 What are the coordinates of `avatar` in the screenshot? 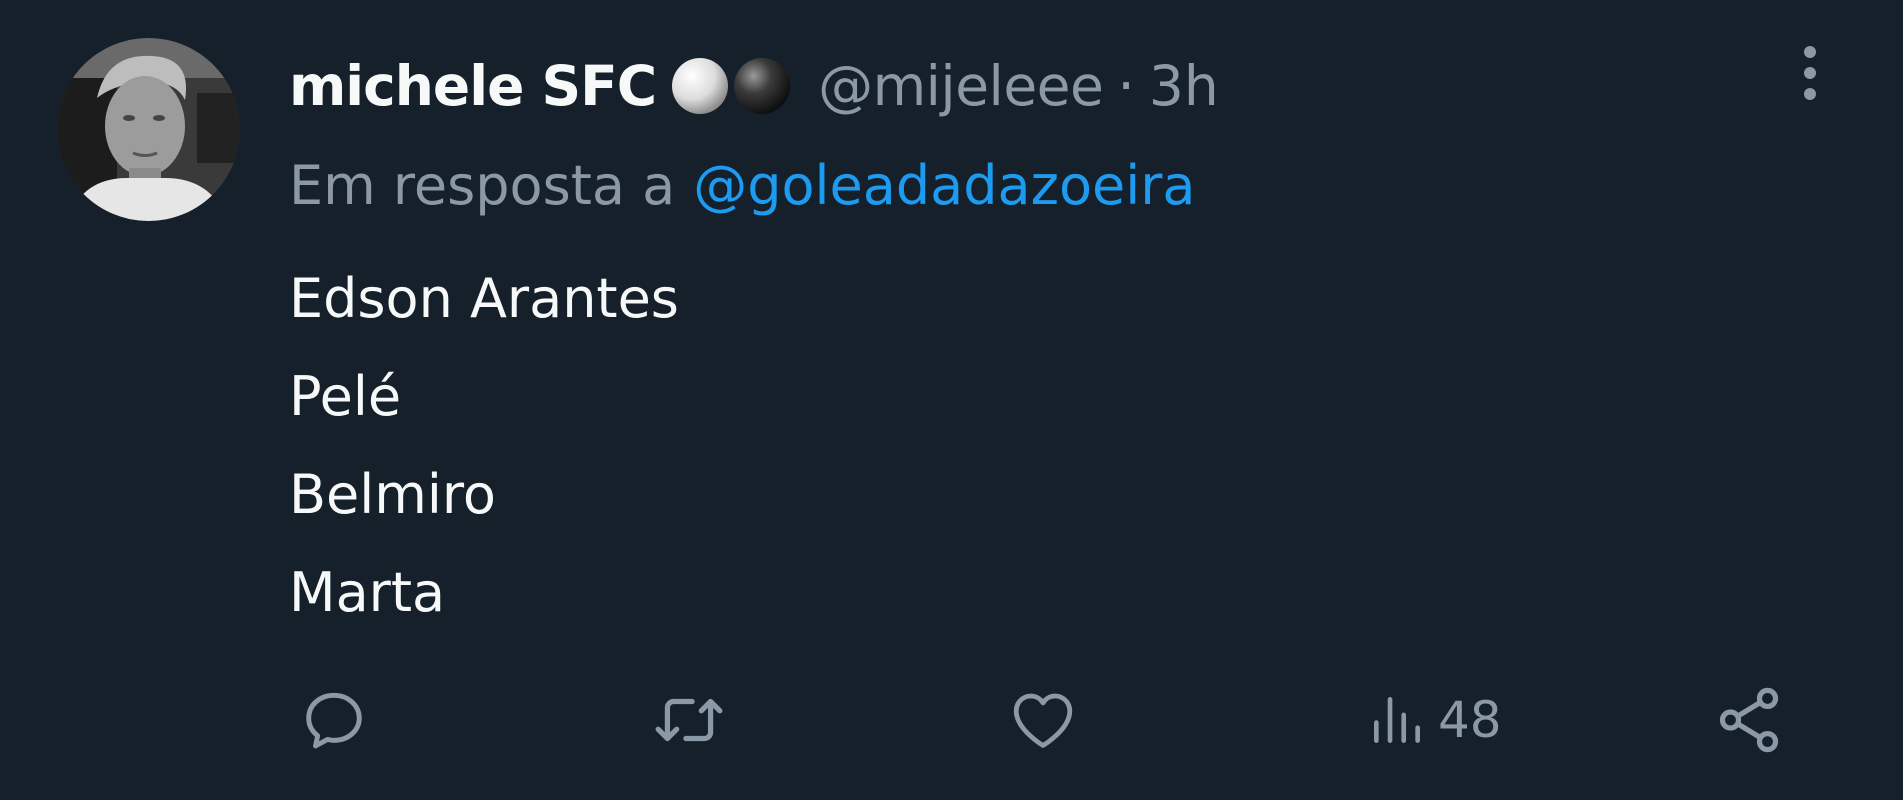 It's located at (148, 129).